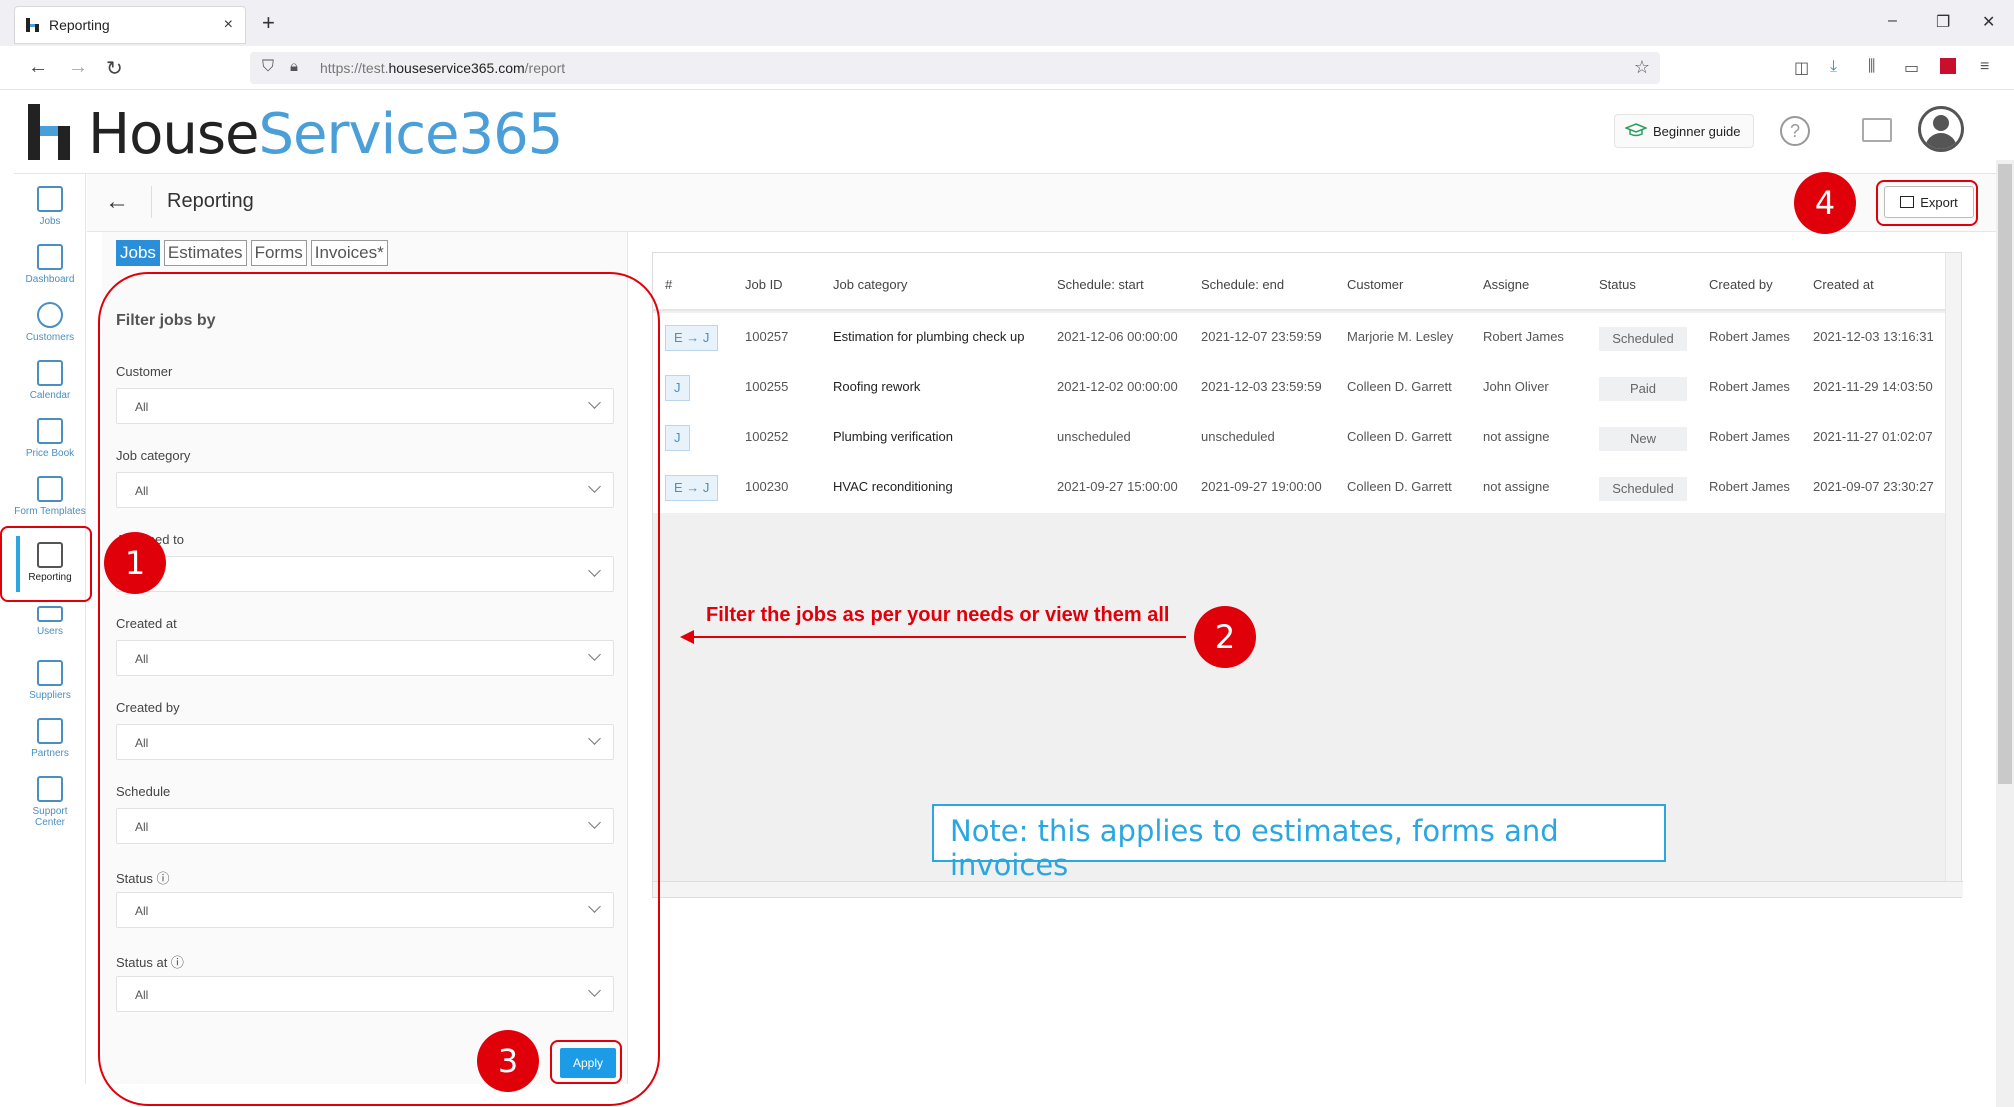 The width and height of the screenshot is (2014, 1107). I want to click on sidebar-toggle-icon: ▭, so click(1911, 68).